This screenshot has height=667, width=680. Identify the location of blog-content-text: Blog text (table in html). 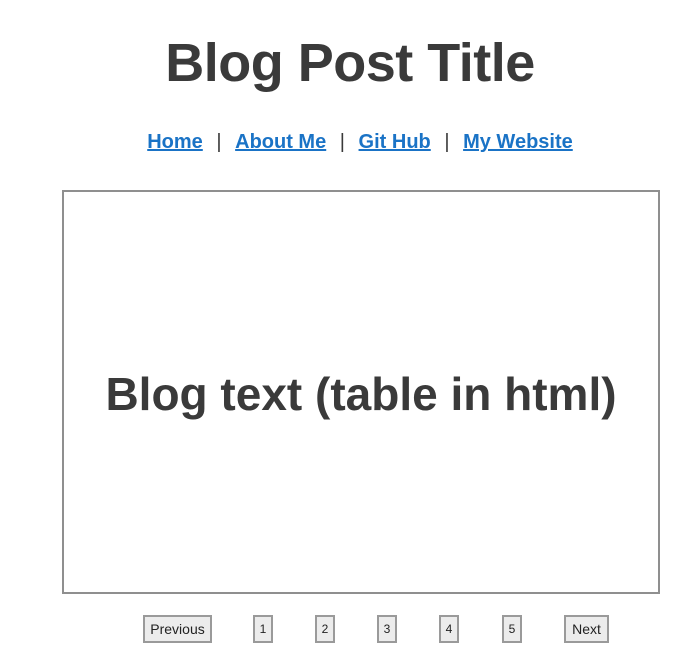
(361, 394).